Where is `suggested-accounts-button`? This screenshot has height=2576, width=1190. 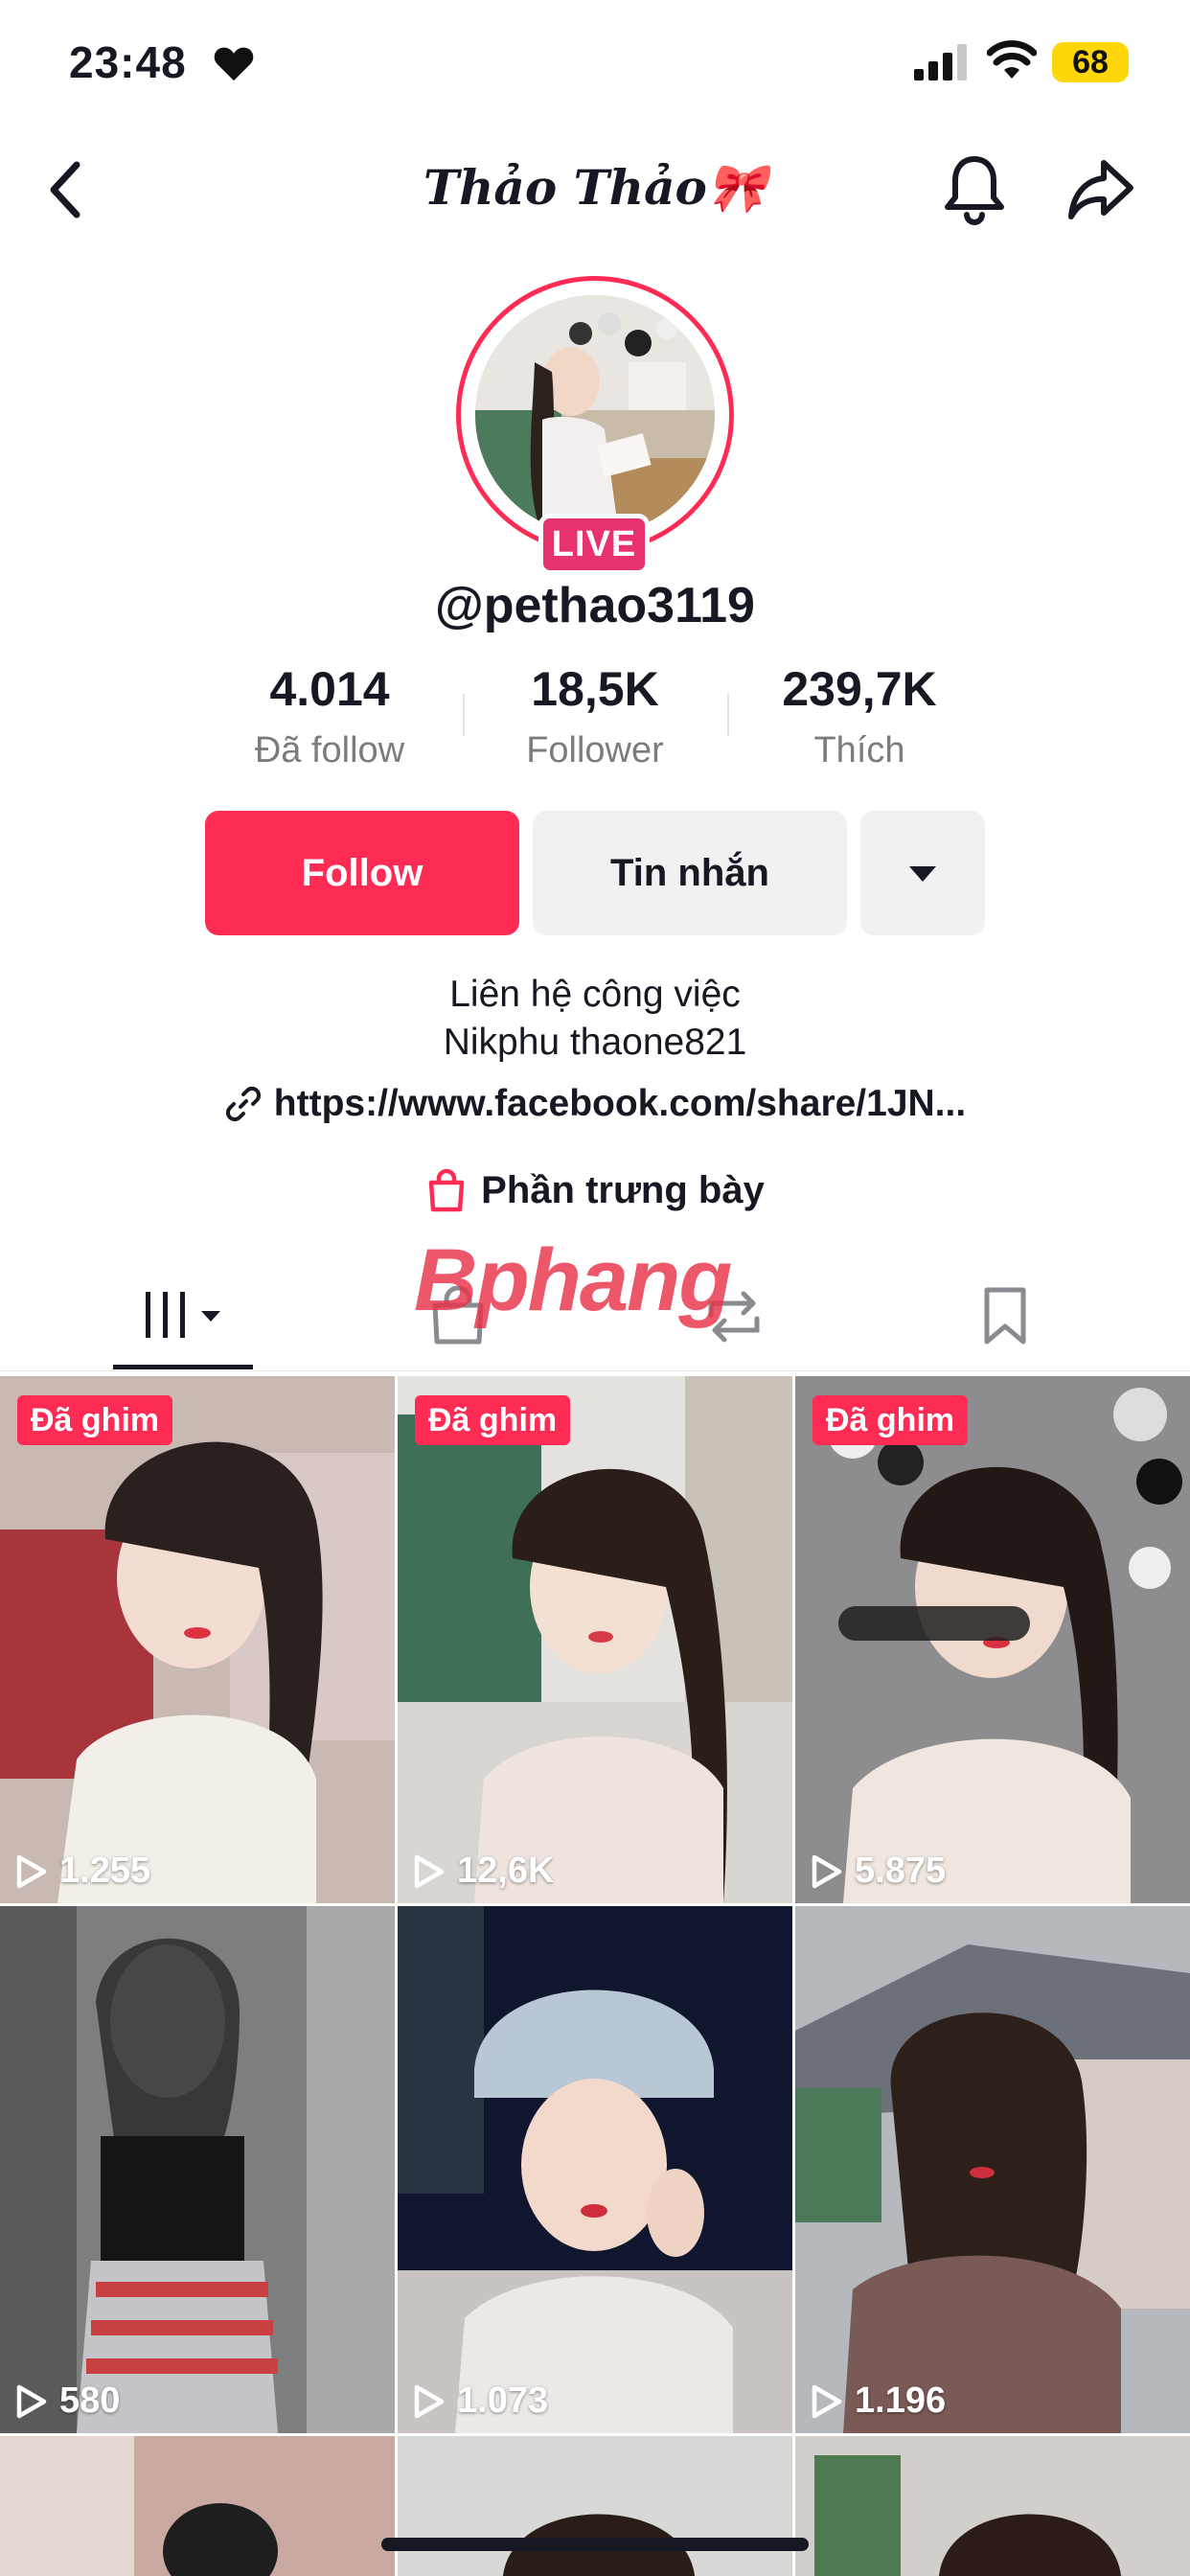 suggested-accounts-button is located at coordinates (922, 873).